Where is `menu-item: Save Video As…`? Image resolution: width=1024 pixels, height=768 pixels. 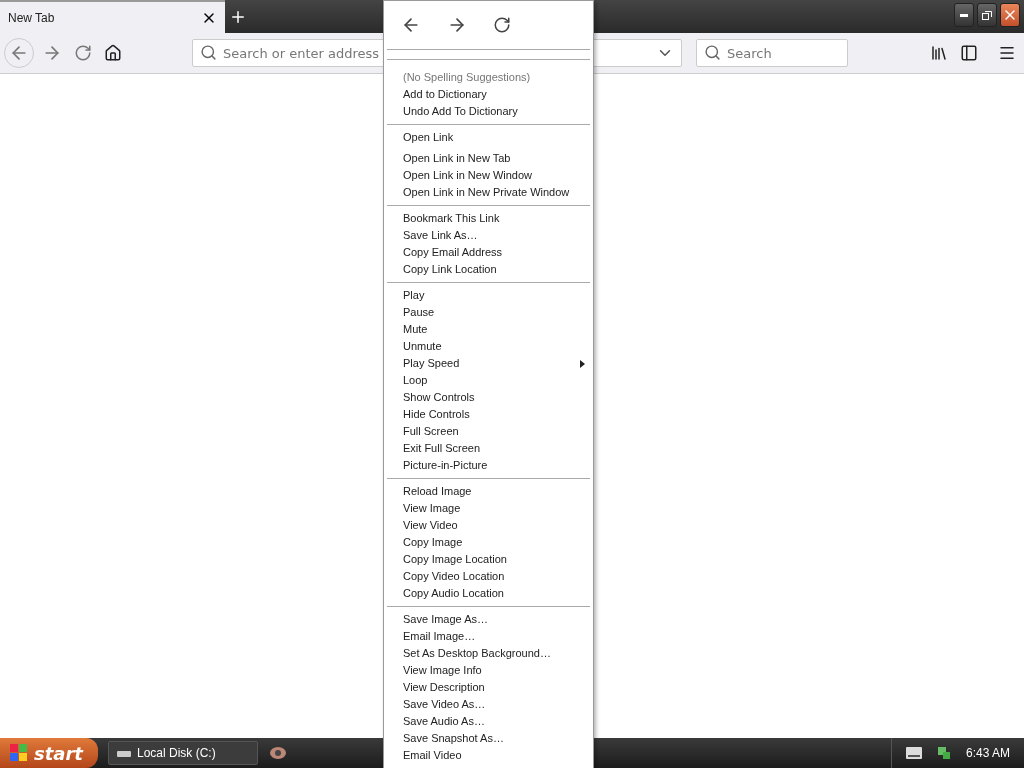 menu-item: Save Video As… is located at coordinates (444, 704).